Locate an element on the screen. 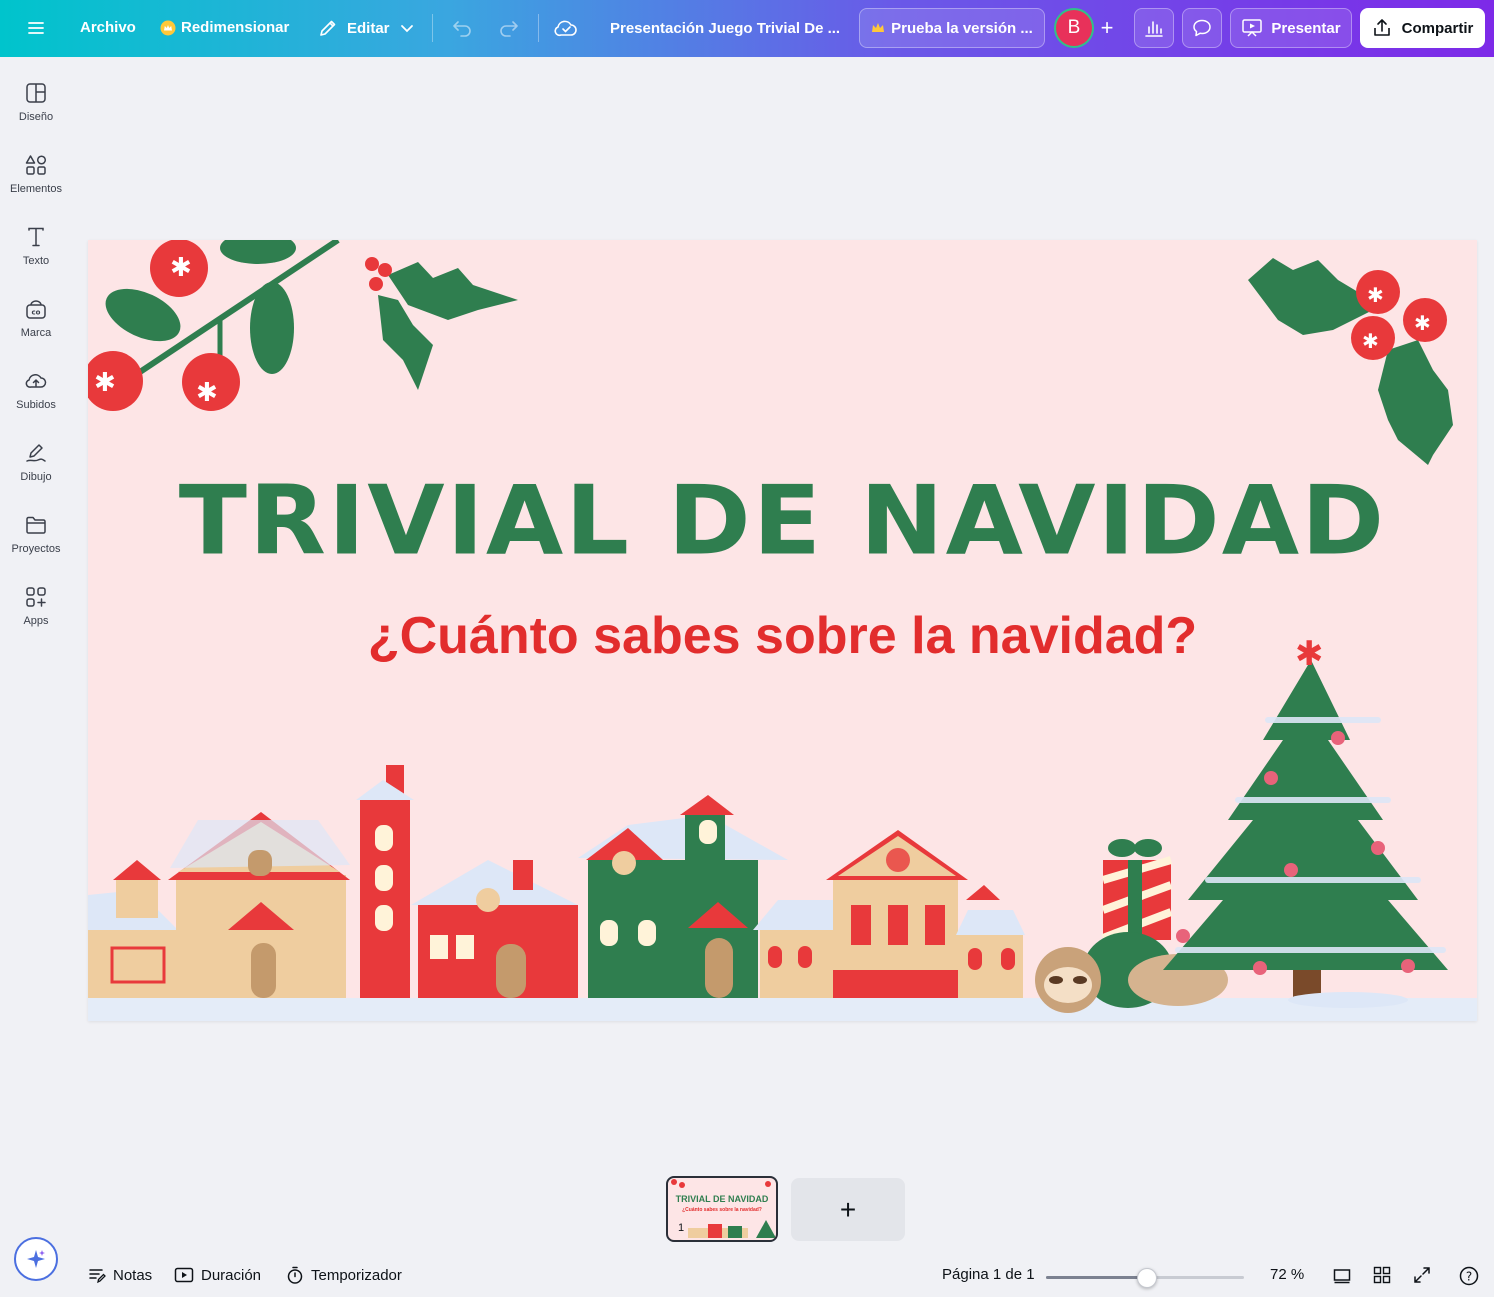 Image resolution: width=1494 pixels, height=1297 pixels. folder-icon is located at coordinates (36, 525).